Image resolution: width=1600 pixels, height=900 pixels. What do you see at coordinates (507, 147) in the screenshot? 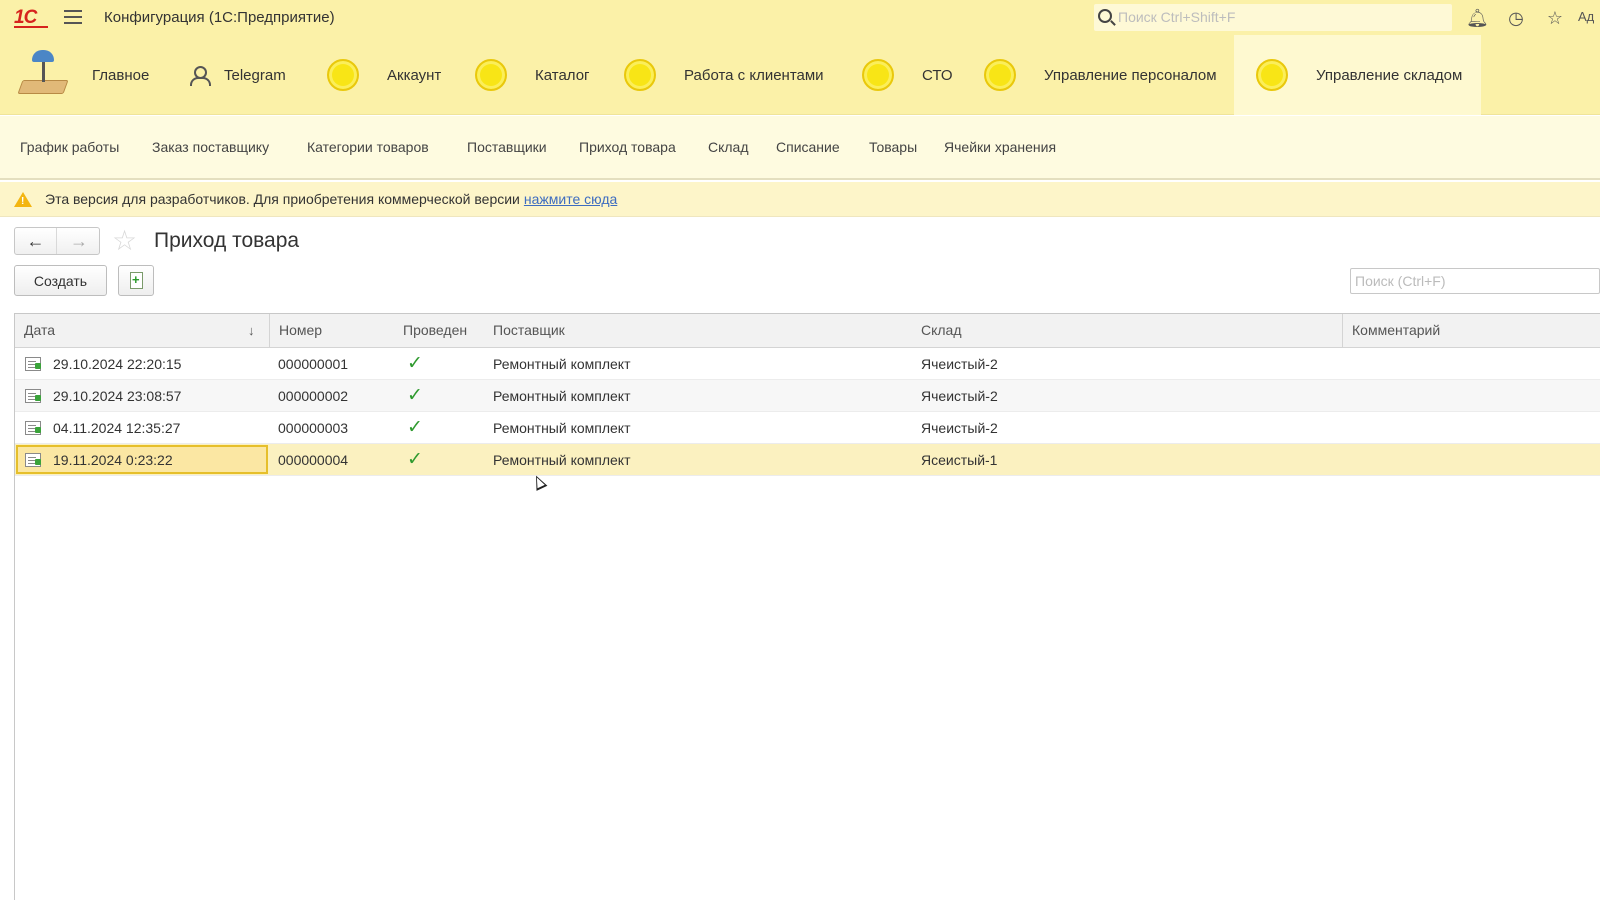
I see `nav-suppliers: Поставщики` at bounding box center [507, 147].